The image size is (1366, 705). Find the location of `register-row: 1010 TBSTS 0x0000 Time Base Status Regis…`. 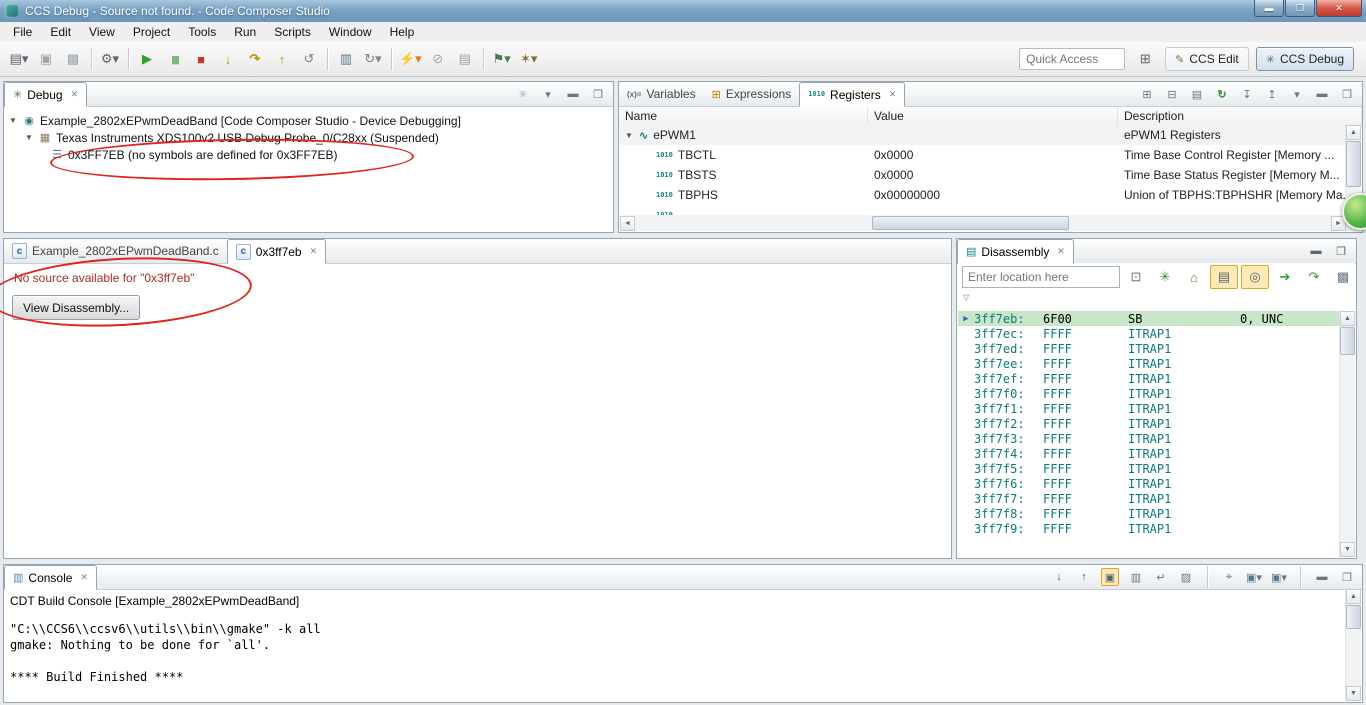

register-row: 1010 TBSTS 0x0000 Time Base Status Regis… is located at coordinates (983, 175).